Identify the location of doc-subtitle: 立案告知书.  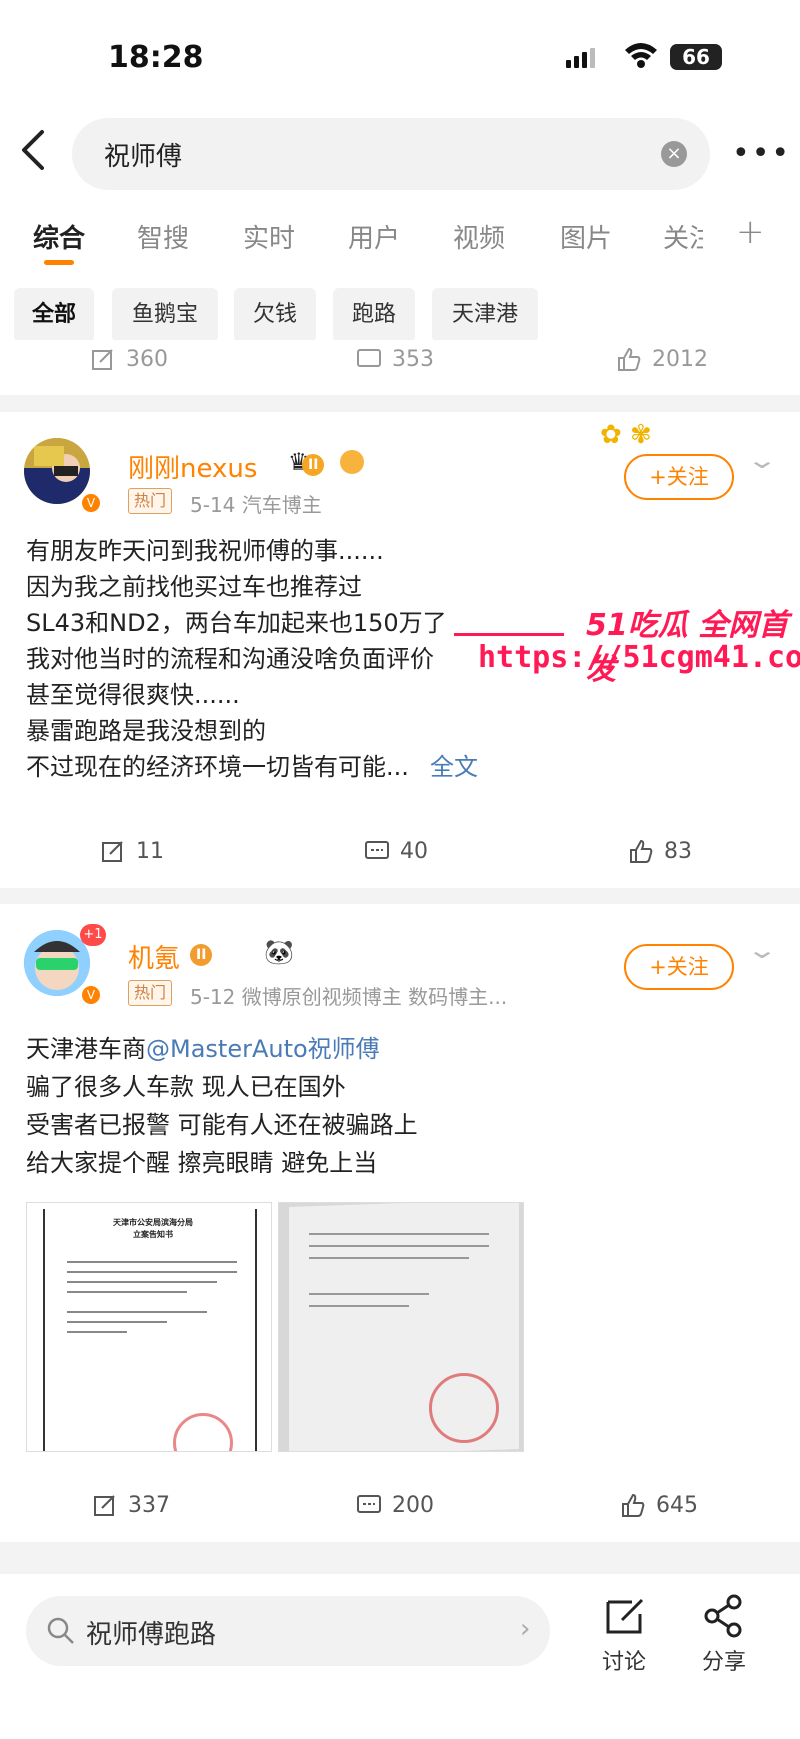
(153, 1234).